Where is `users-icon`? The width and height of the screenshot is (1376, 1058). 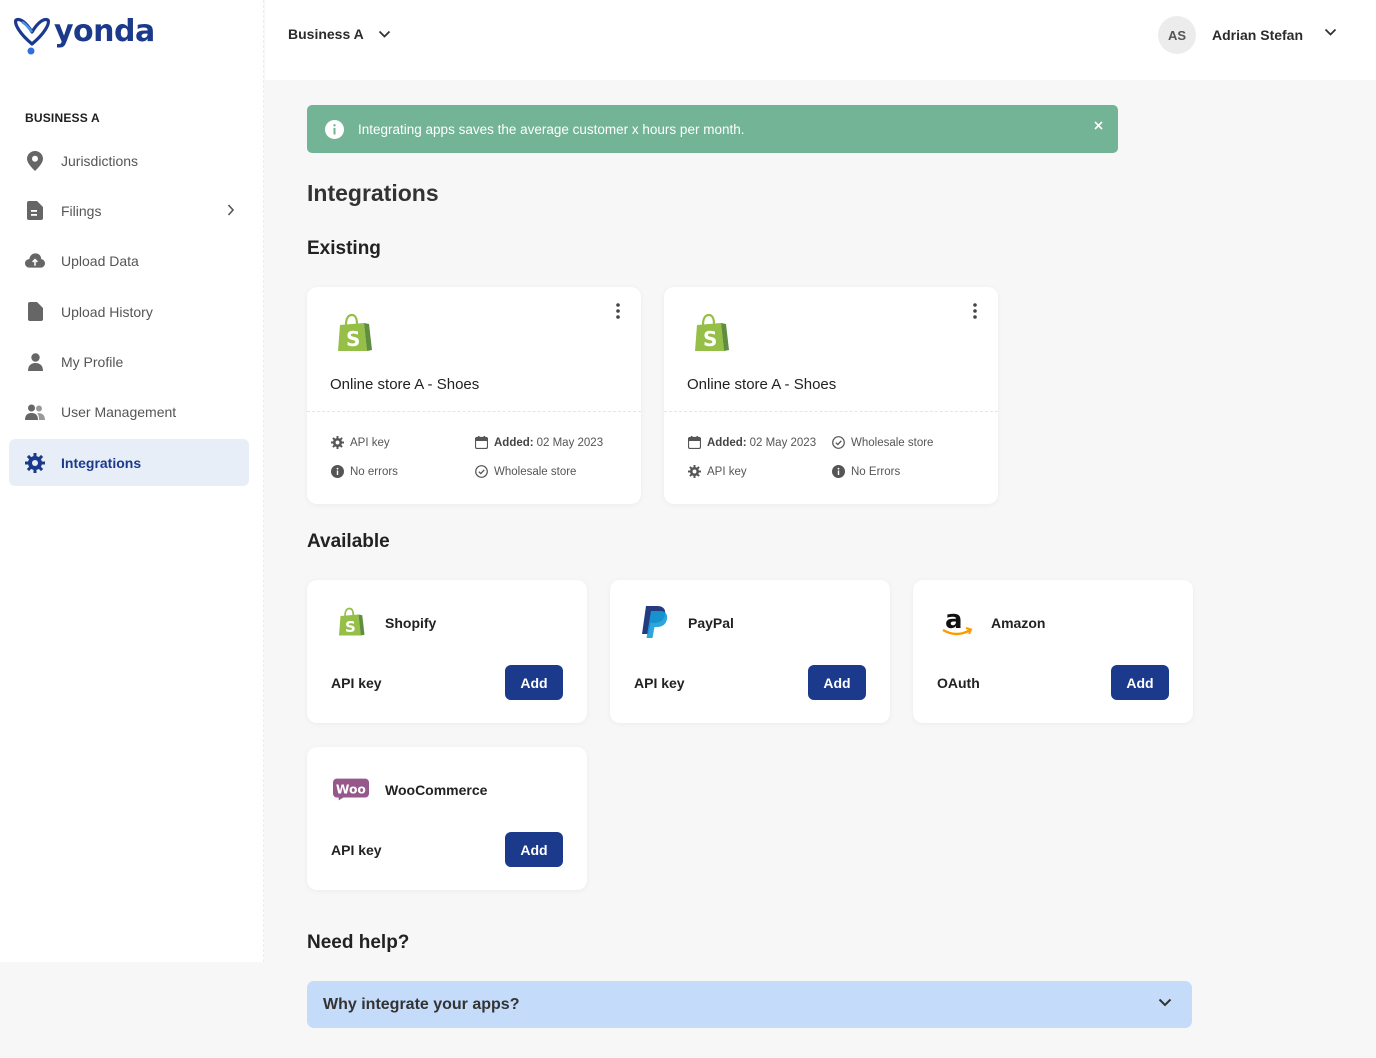 users-icon is located at coordinates (35, 412).